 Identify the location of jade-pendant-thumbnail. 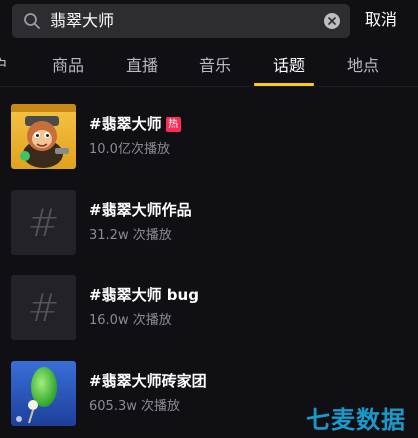
(43, 393).